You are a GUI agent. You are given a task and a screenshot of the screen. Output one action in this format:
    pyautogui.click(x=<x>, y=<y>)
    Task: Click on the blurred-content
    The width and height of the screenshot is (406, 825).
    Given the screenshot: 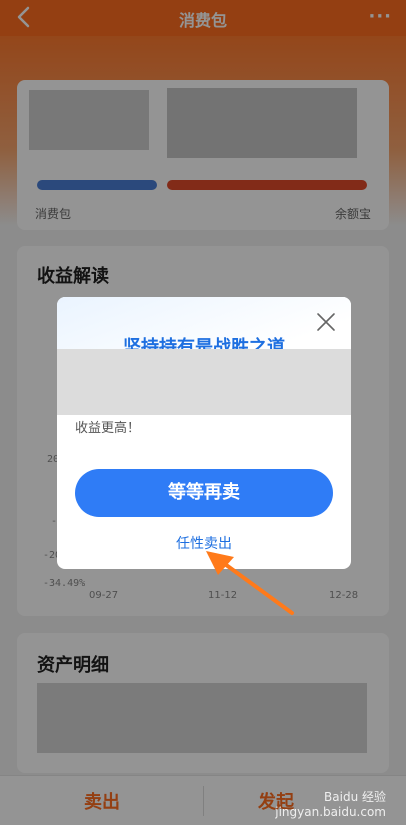 What is the action you would take?
    pyautogui.click(x=204, y=382)
    